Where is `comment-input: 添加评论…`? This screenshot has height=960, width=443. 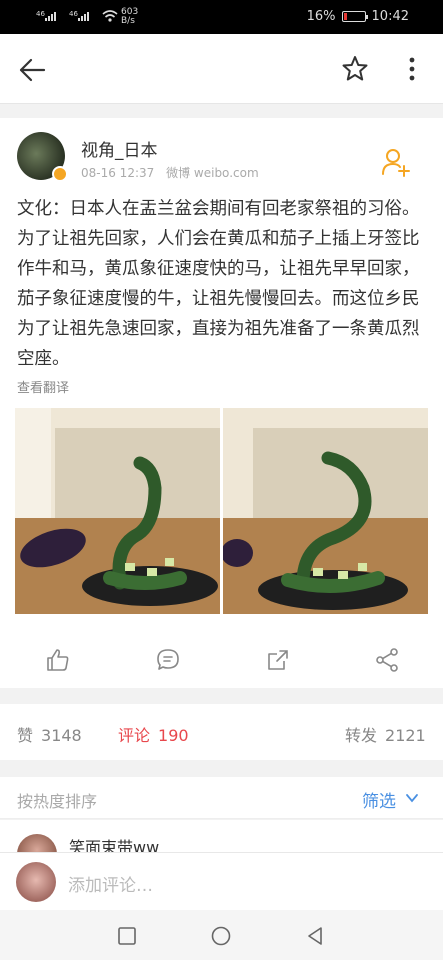 comment-input: 添加评论… is located at coordinates (110, 883).